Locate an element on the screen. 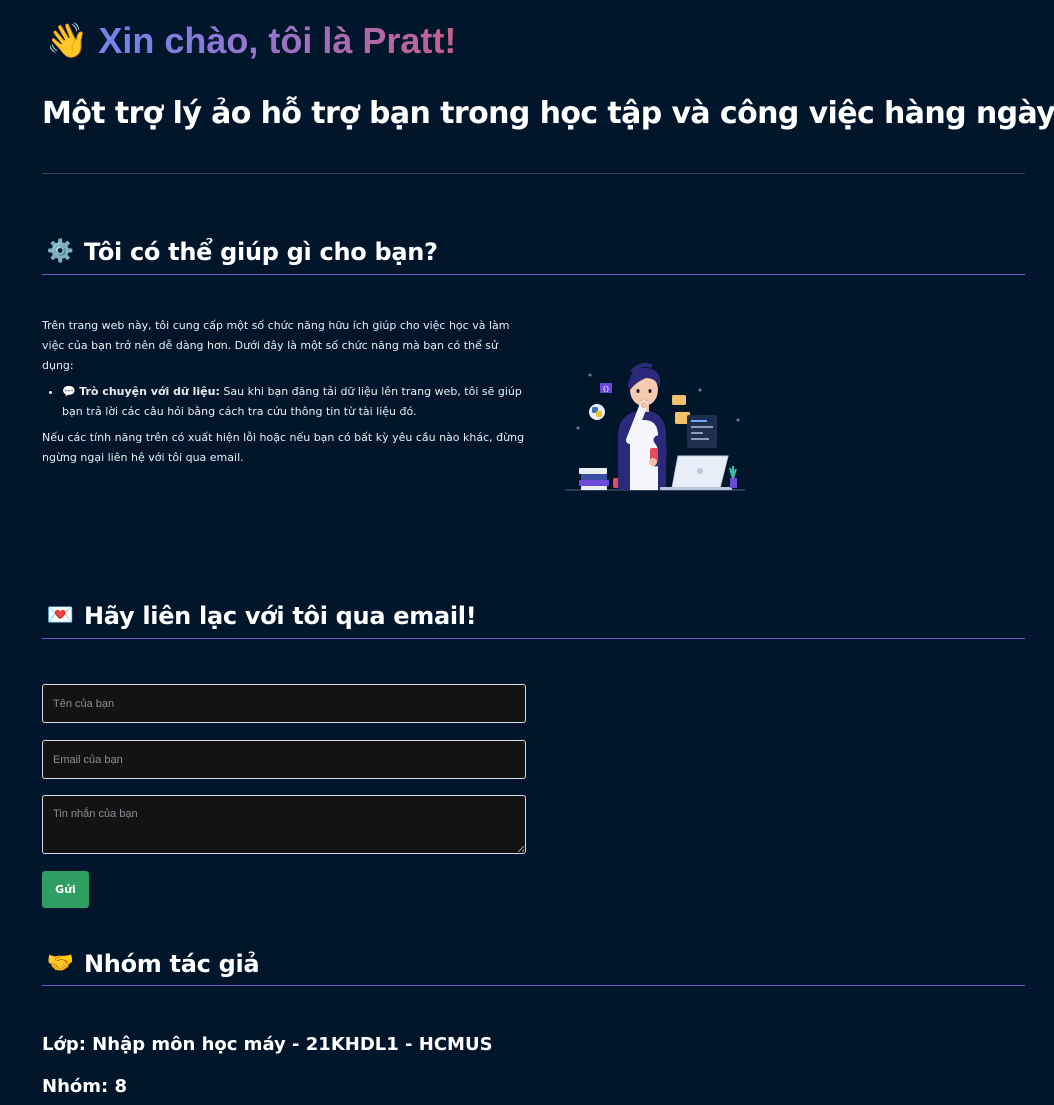  speech-bubble-icon: 💬 is located at coordinates (69, 391).